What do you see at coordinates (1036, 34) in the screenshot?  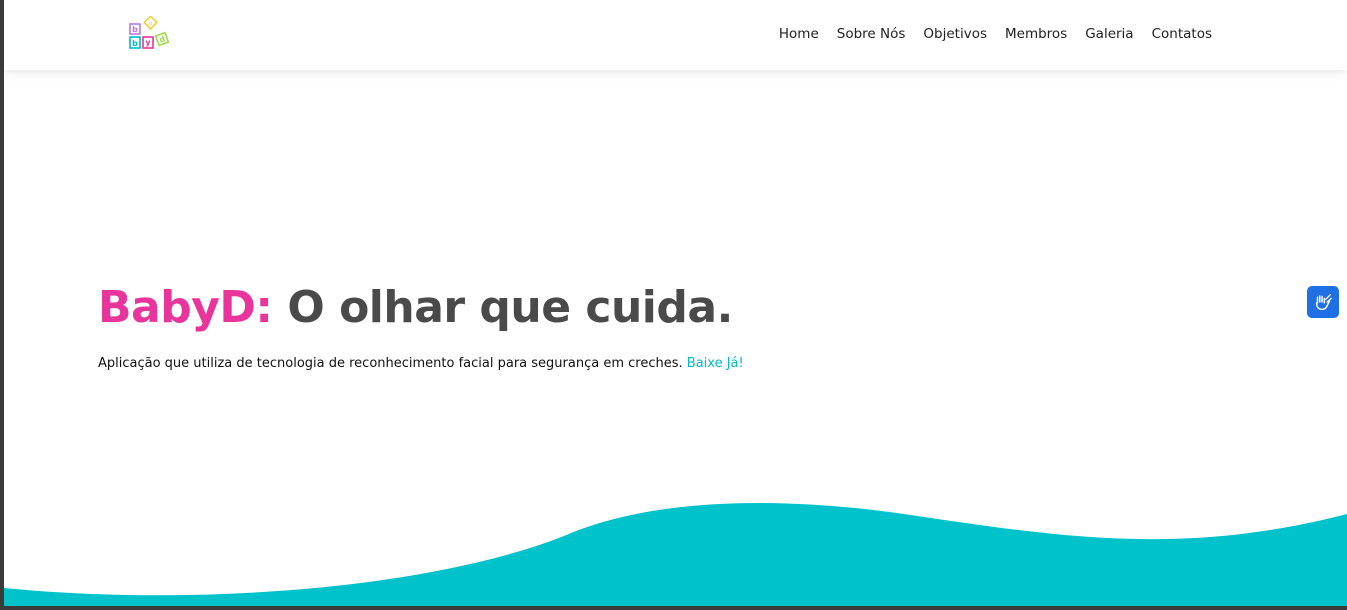 I see `nav-membros: Membros` at bounding box center [1036, 34].